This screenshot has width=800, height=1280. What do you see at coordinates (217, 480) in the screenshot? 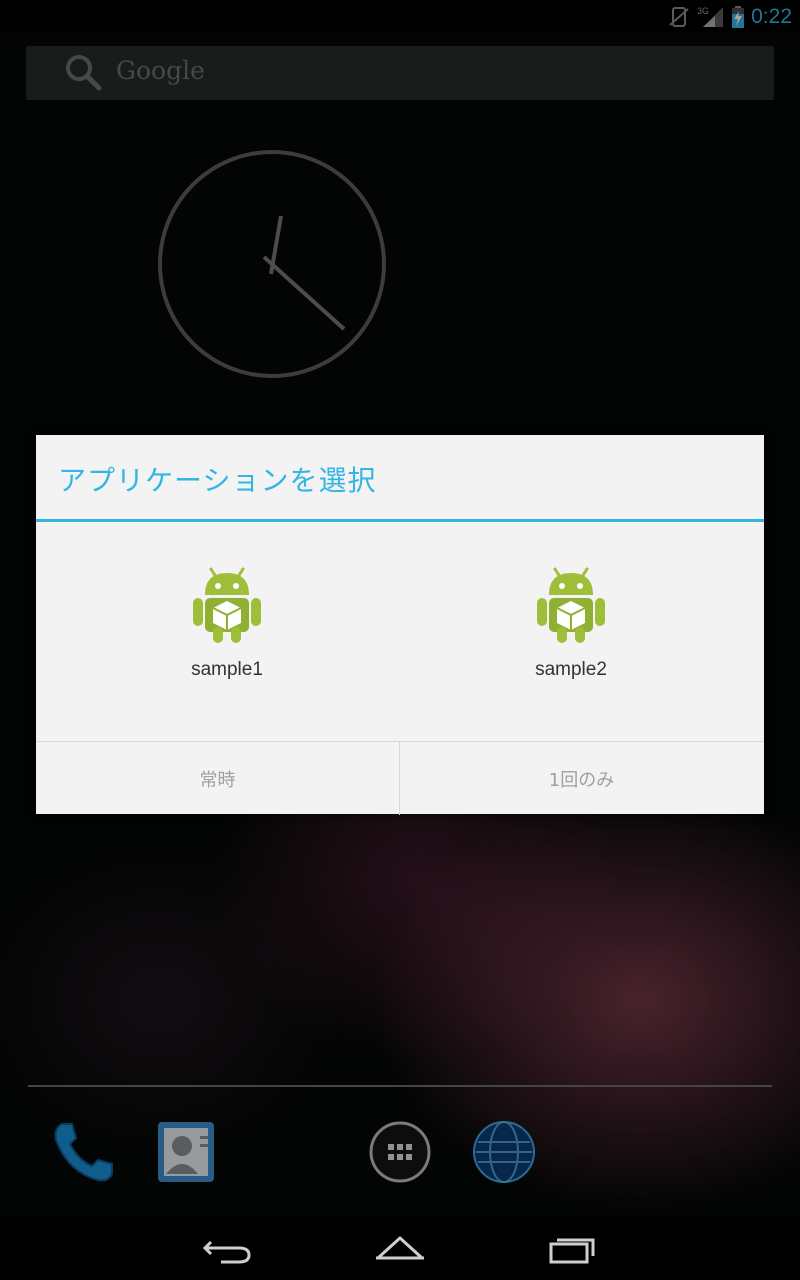
I see `dialog-title: アプリケーションを選択` at bounding box center [217, 480].